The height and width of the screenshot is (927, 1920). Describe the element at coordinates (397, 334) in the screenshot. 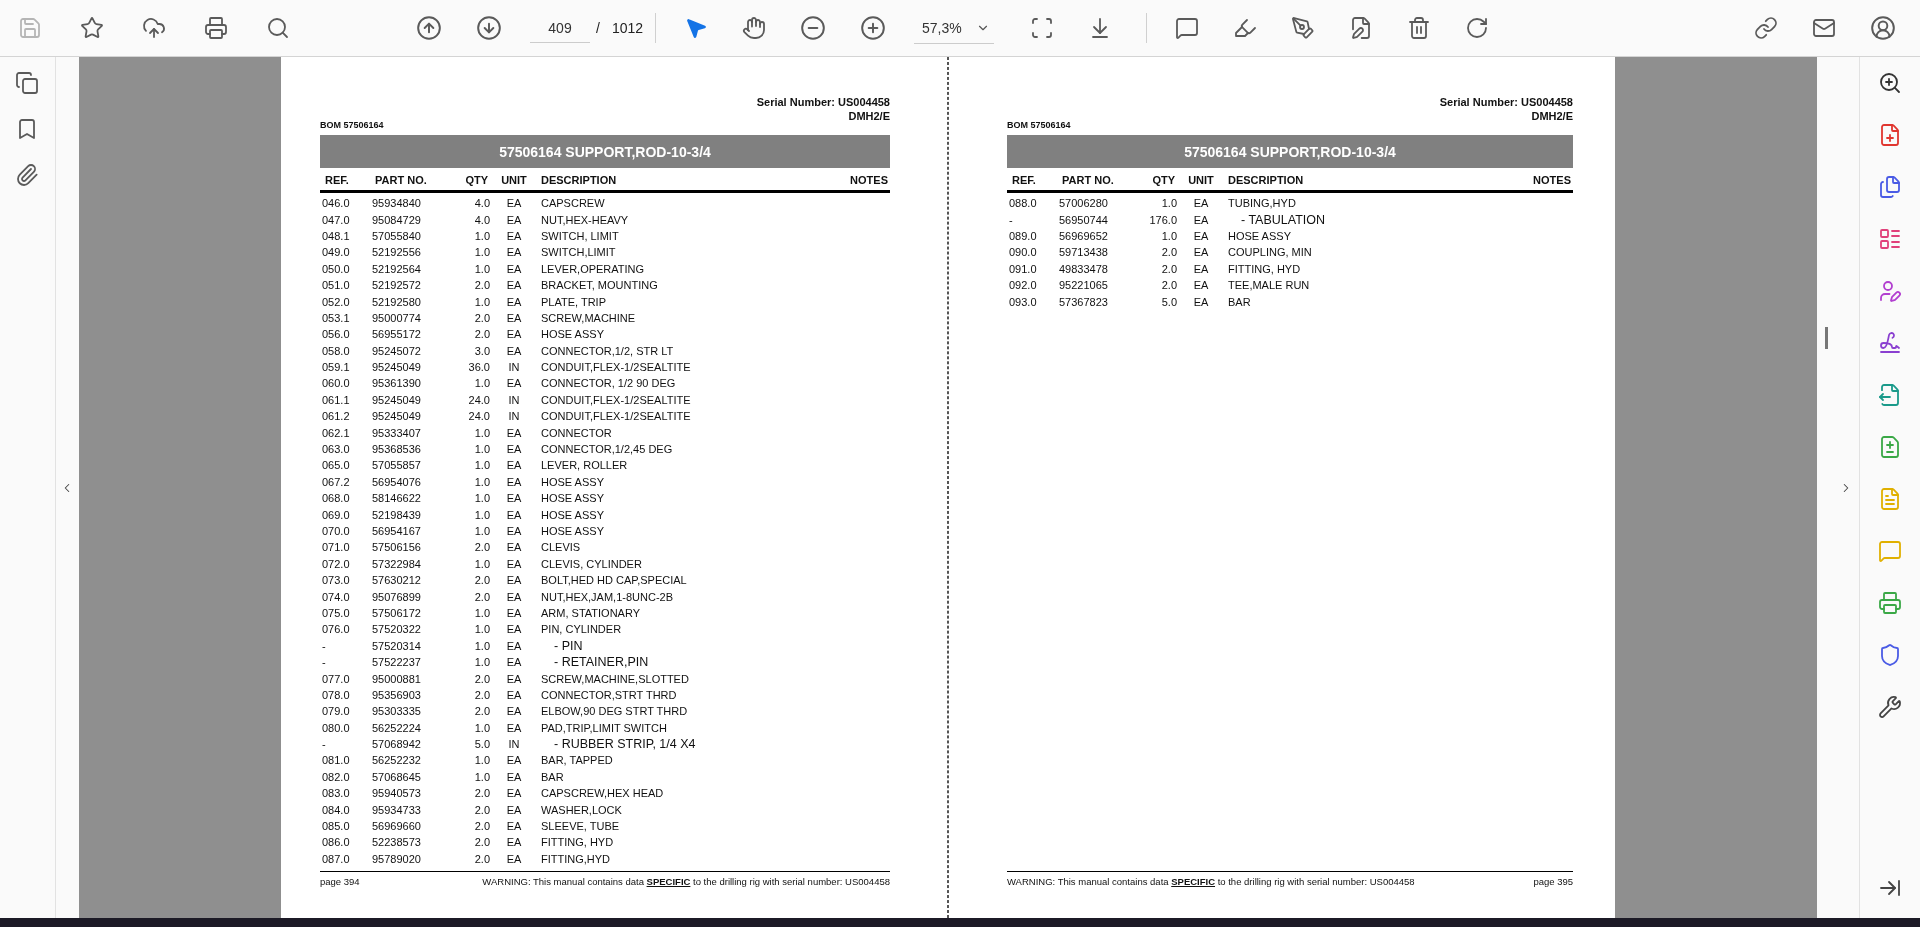

I see `part-number-cell-text: 56955172` at that location.